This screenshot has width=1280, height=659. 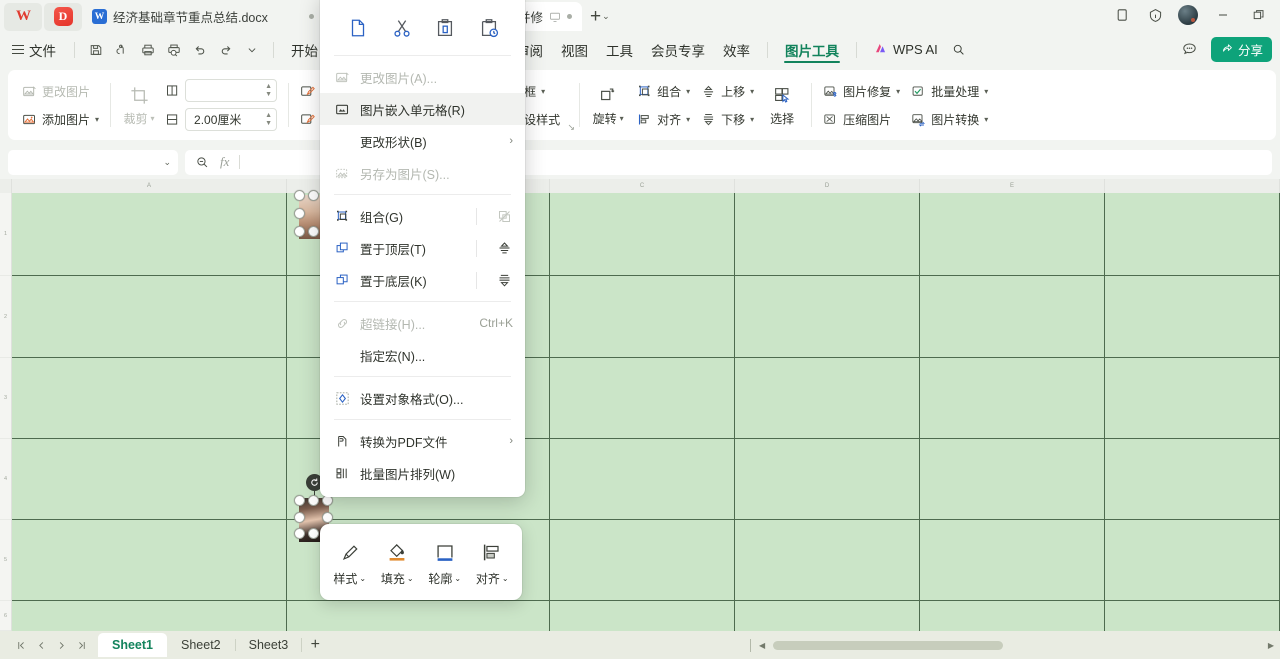 I want to click on print-preview-icon, so click(x=174, y=50).